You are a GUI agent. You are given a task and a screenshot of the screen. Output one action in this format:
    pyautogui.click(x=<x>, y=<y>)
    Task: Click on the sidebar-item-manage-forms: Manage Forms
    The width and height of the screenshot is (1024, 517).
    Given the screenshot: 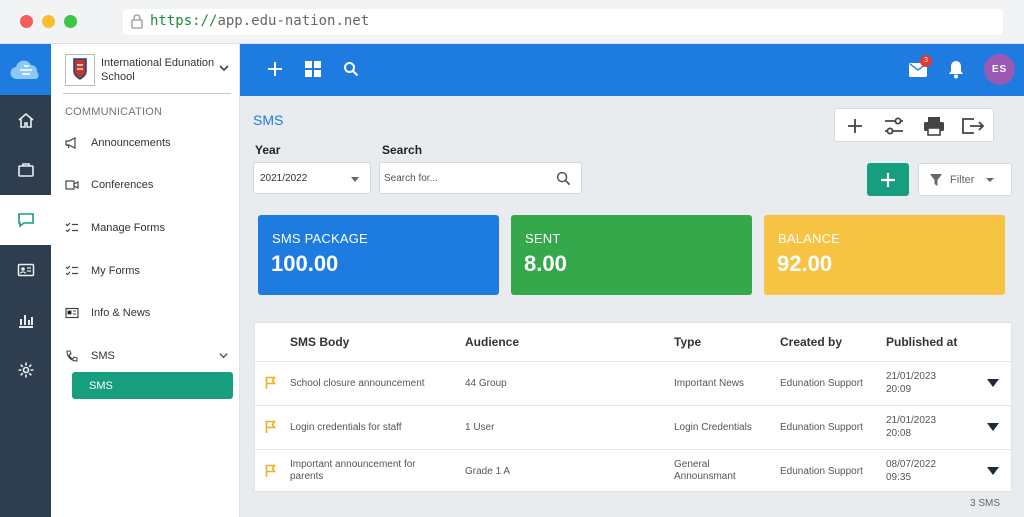 What is the action you would take?
    pyautogui.click(x=150, y=228)
    